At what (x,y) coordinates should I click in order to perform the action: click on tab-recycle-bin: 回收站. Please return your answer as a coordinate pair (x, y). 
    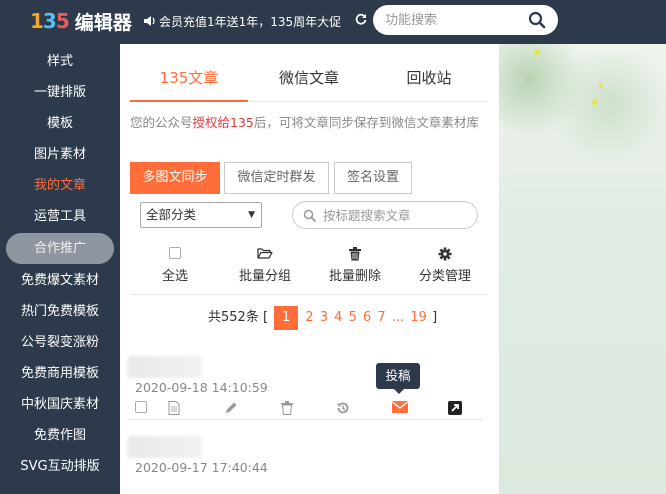
    Looking at the image, I should click on (429, 82).